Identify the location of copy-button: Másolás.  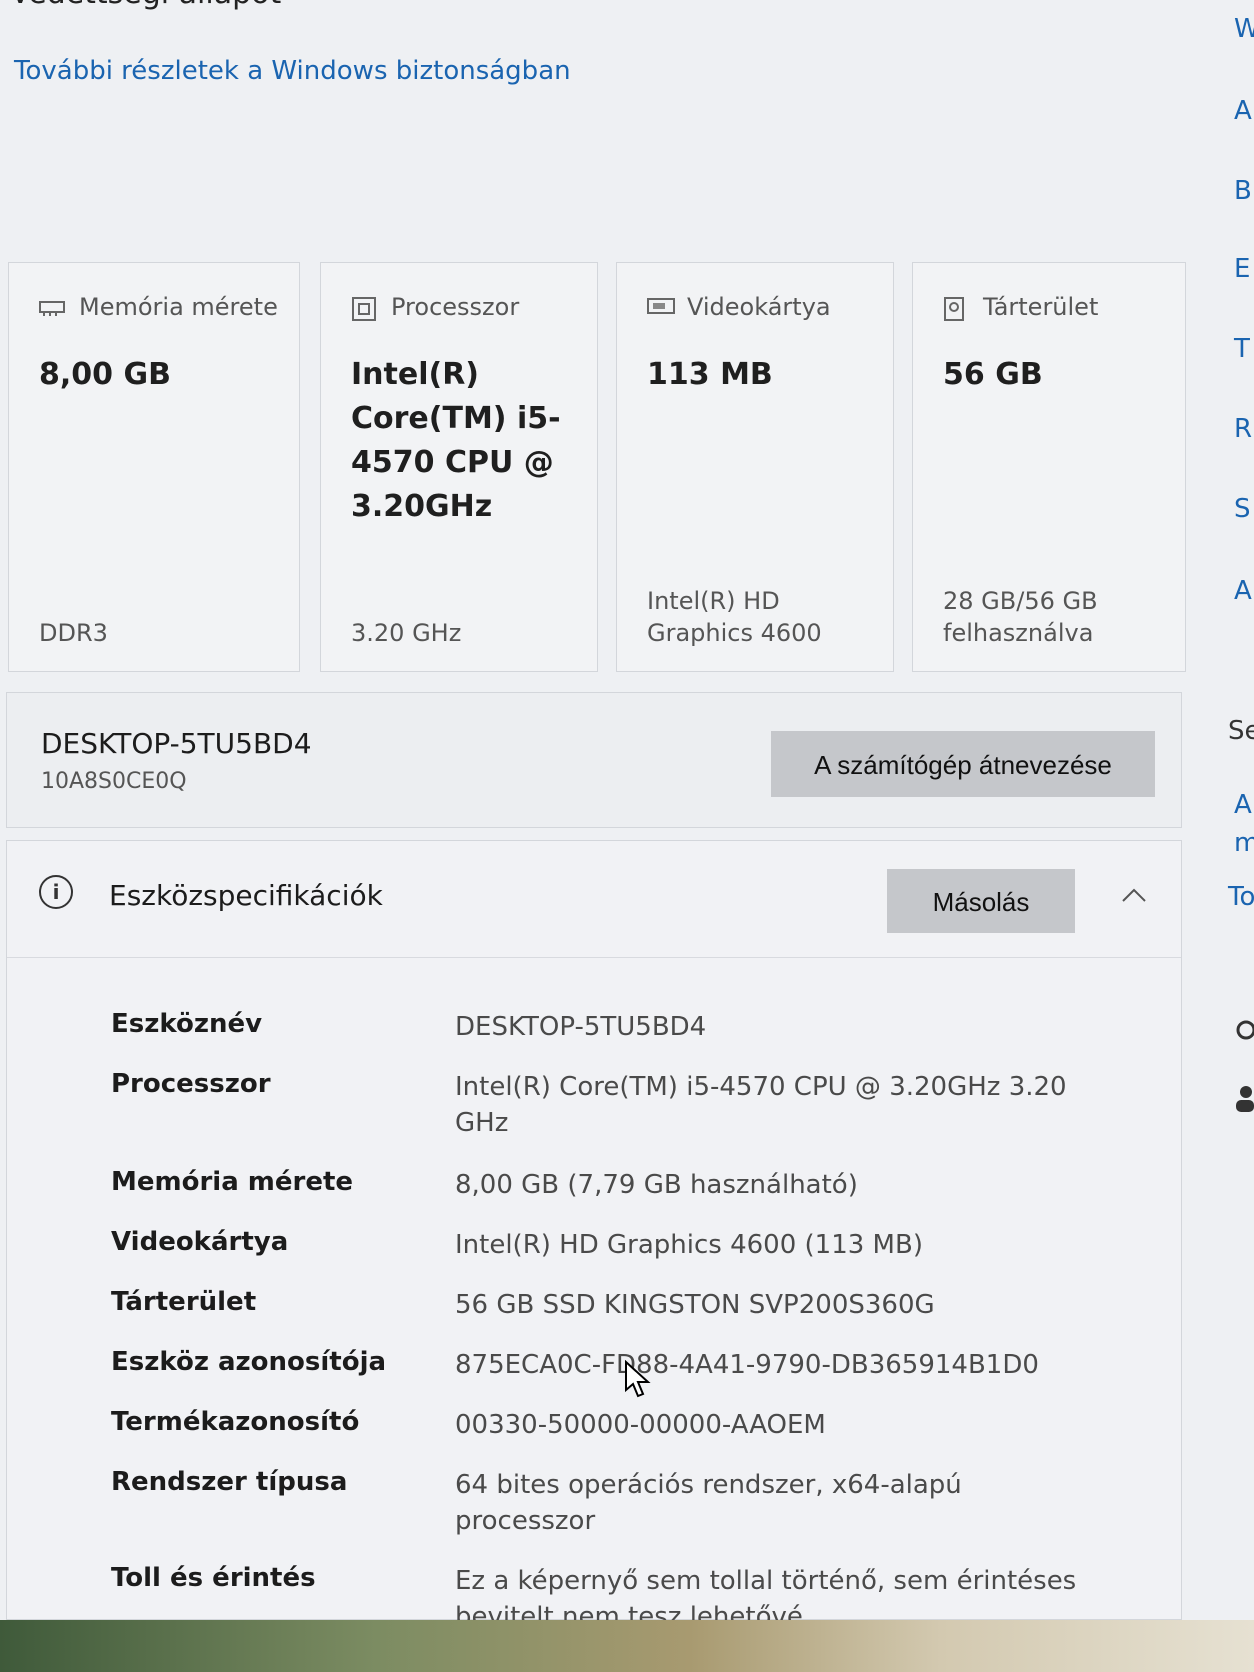
(981, 901).